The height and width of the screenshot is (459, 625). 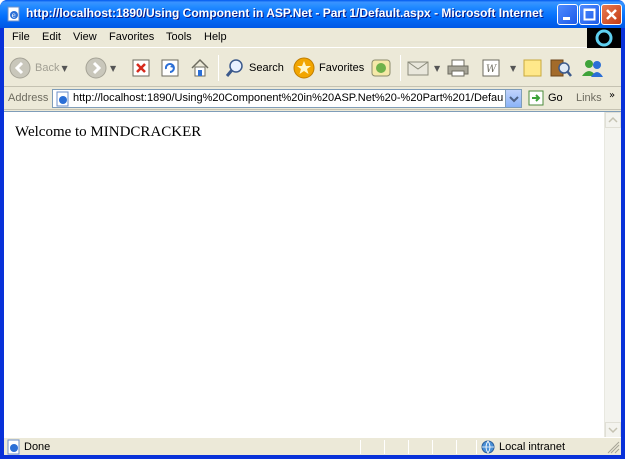 What do you see at coordinates (532, 447) in the screenshot?
I see `security-zone-text: Local intranet` at bounding box center [532, 447].